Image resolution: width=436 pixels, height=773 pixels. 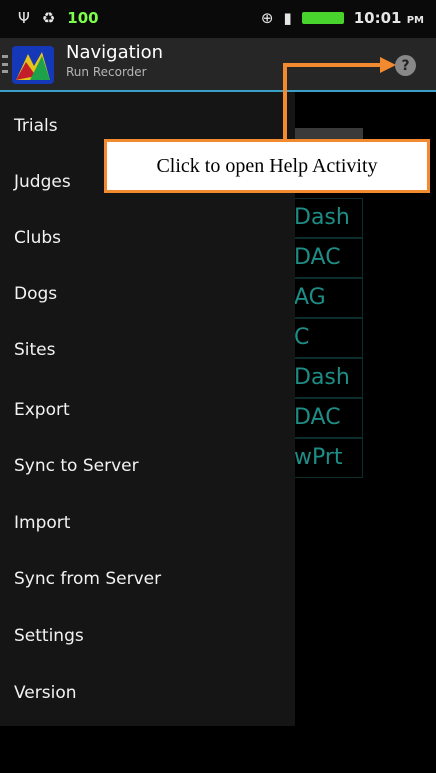 I want to click on drawer-indicator-icon, so click(x=5, y=64).